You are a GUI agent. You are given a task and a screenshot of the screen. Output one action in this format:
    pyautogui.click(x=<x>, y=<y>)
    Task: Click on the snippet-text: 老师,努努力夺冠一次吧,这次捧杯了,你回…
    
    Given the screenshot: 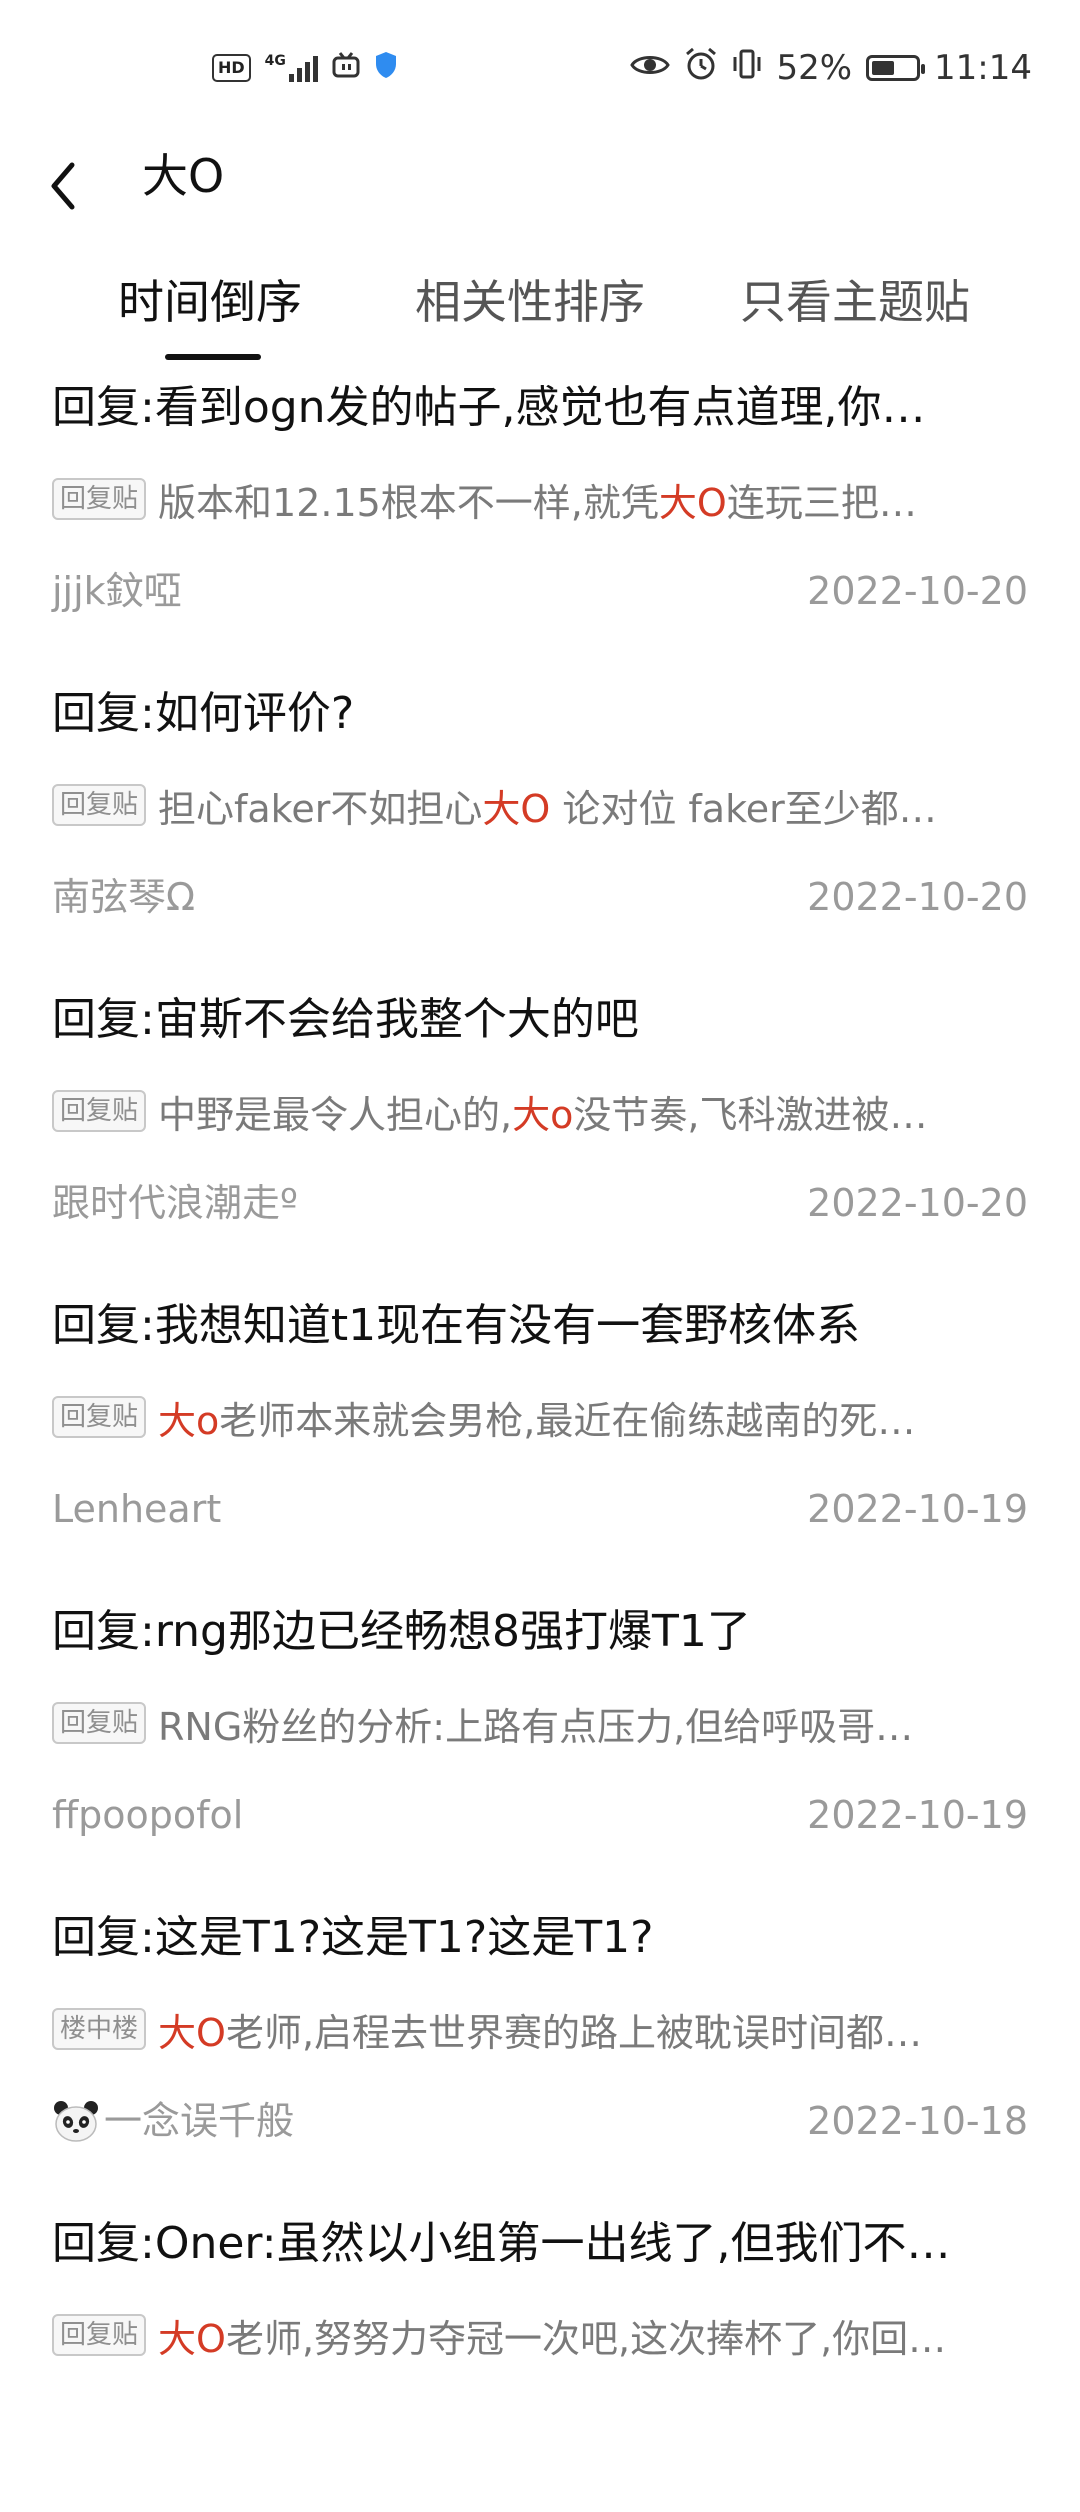 What is the action you would take?
    pyautogui.click(x=586, y=2338)
    